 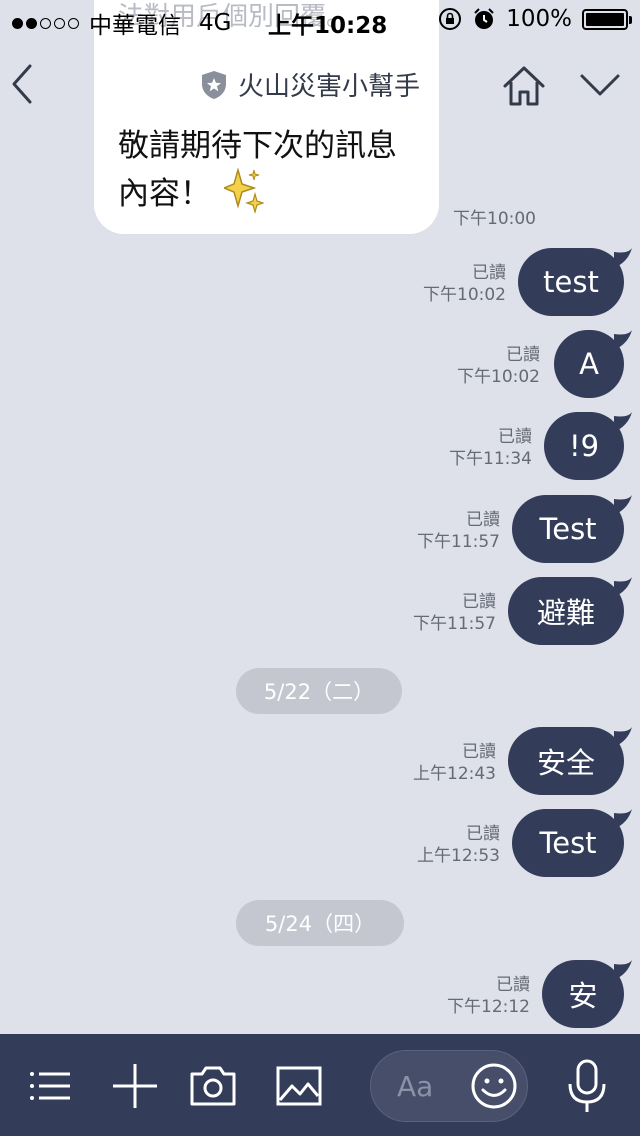 I want to click on message-row: 已讀 下午10:02 A, so click(x=320, y=364).